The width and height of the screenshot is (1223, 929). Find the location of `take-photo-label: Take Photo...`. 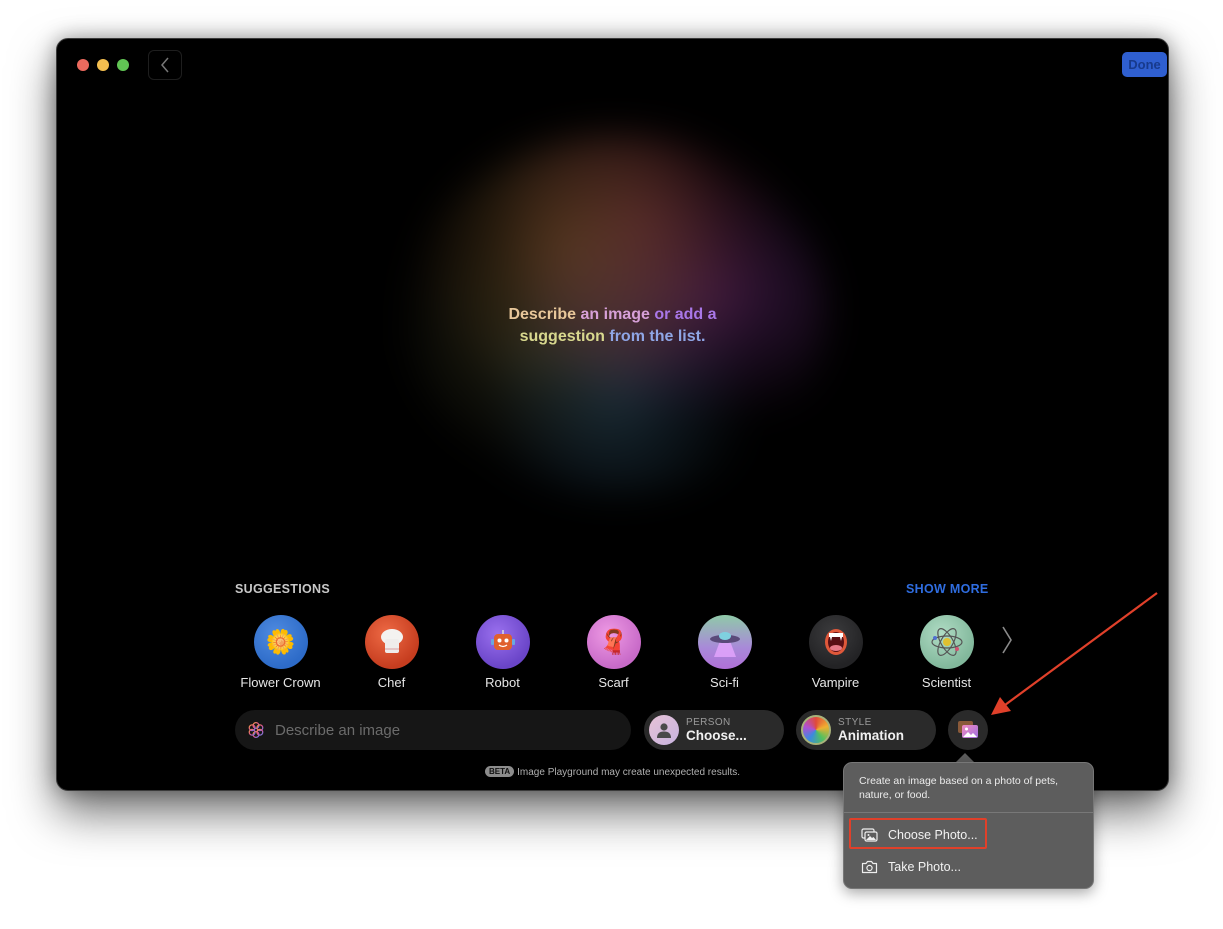

take-photo-label: Take Photo... is located at coordinates (924, 867).